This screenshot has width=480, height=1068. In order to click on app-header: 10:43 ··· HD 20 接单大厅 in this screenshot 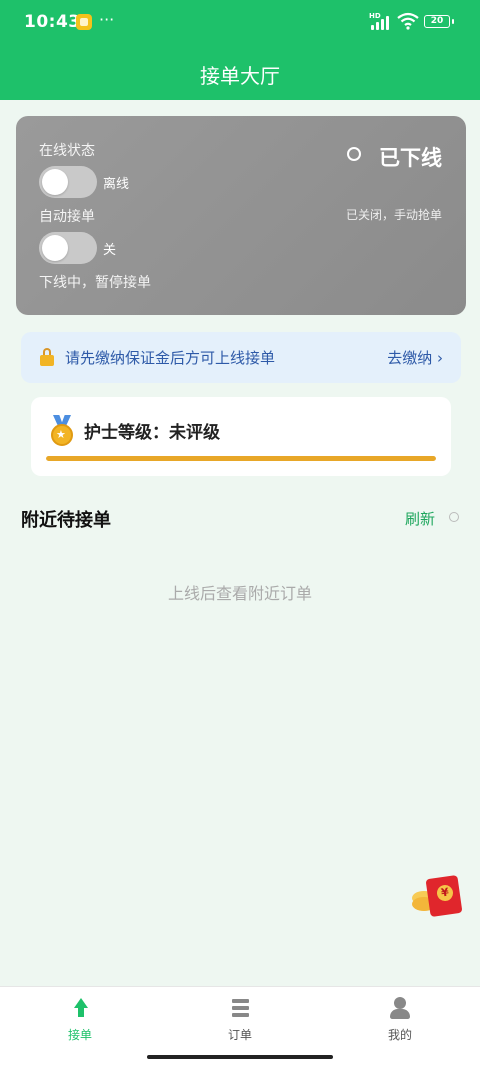, I will do `click(240, 50)`.